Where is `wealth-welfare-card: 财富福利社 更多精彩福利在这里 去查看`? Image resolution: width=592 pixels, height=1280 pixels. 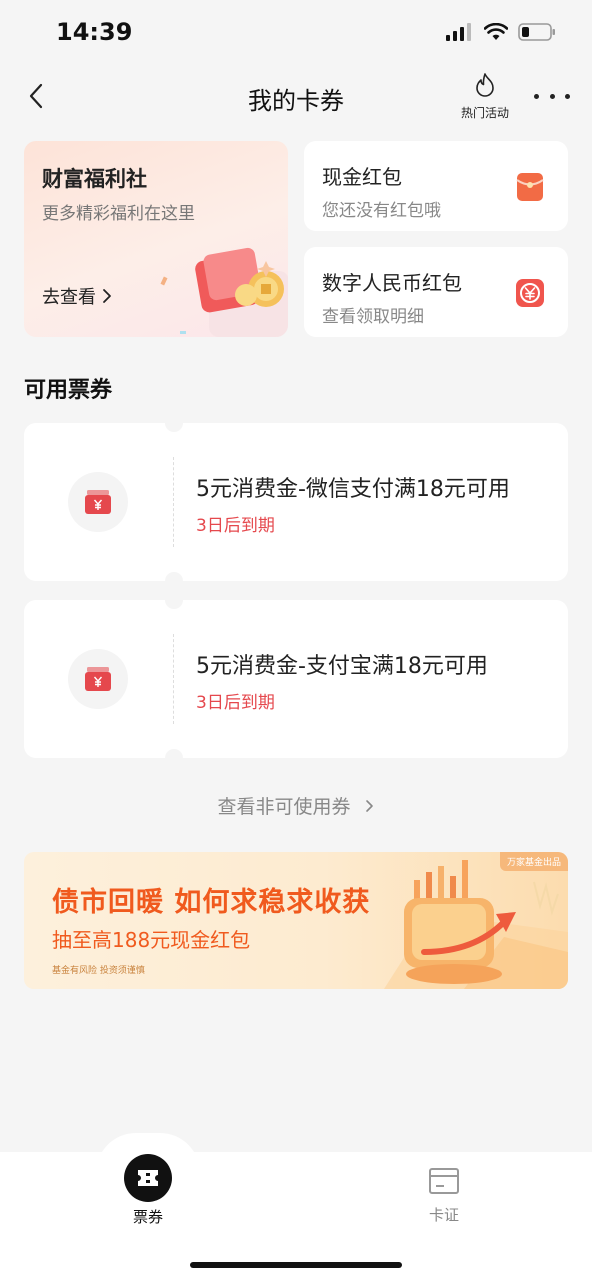
wealth-welfare-card: 财富福利社 更多精彩福利在这里 去查看 is located at coordinates (156, 239).